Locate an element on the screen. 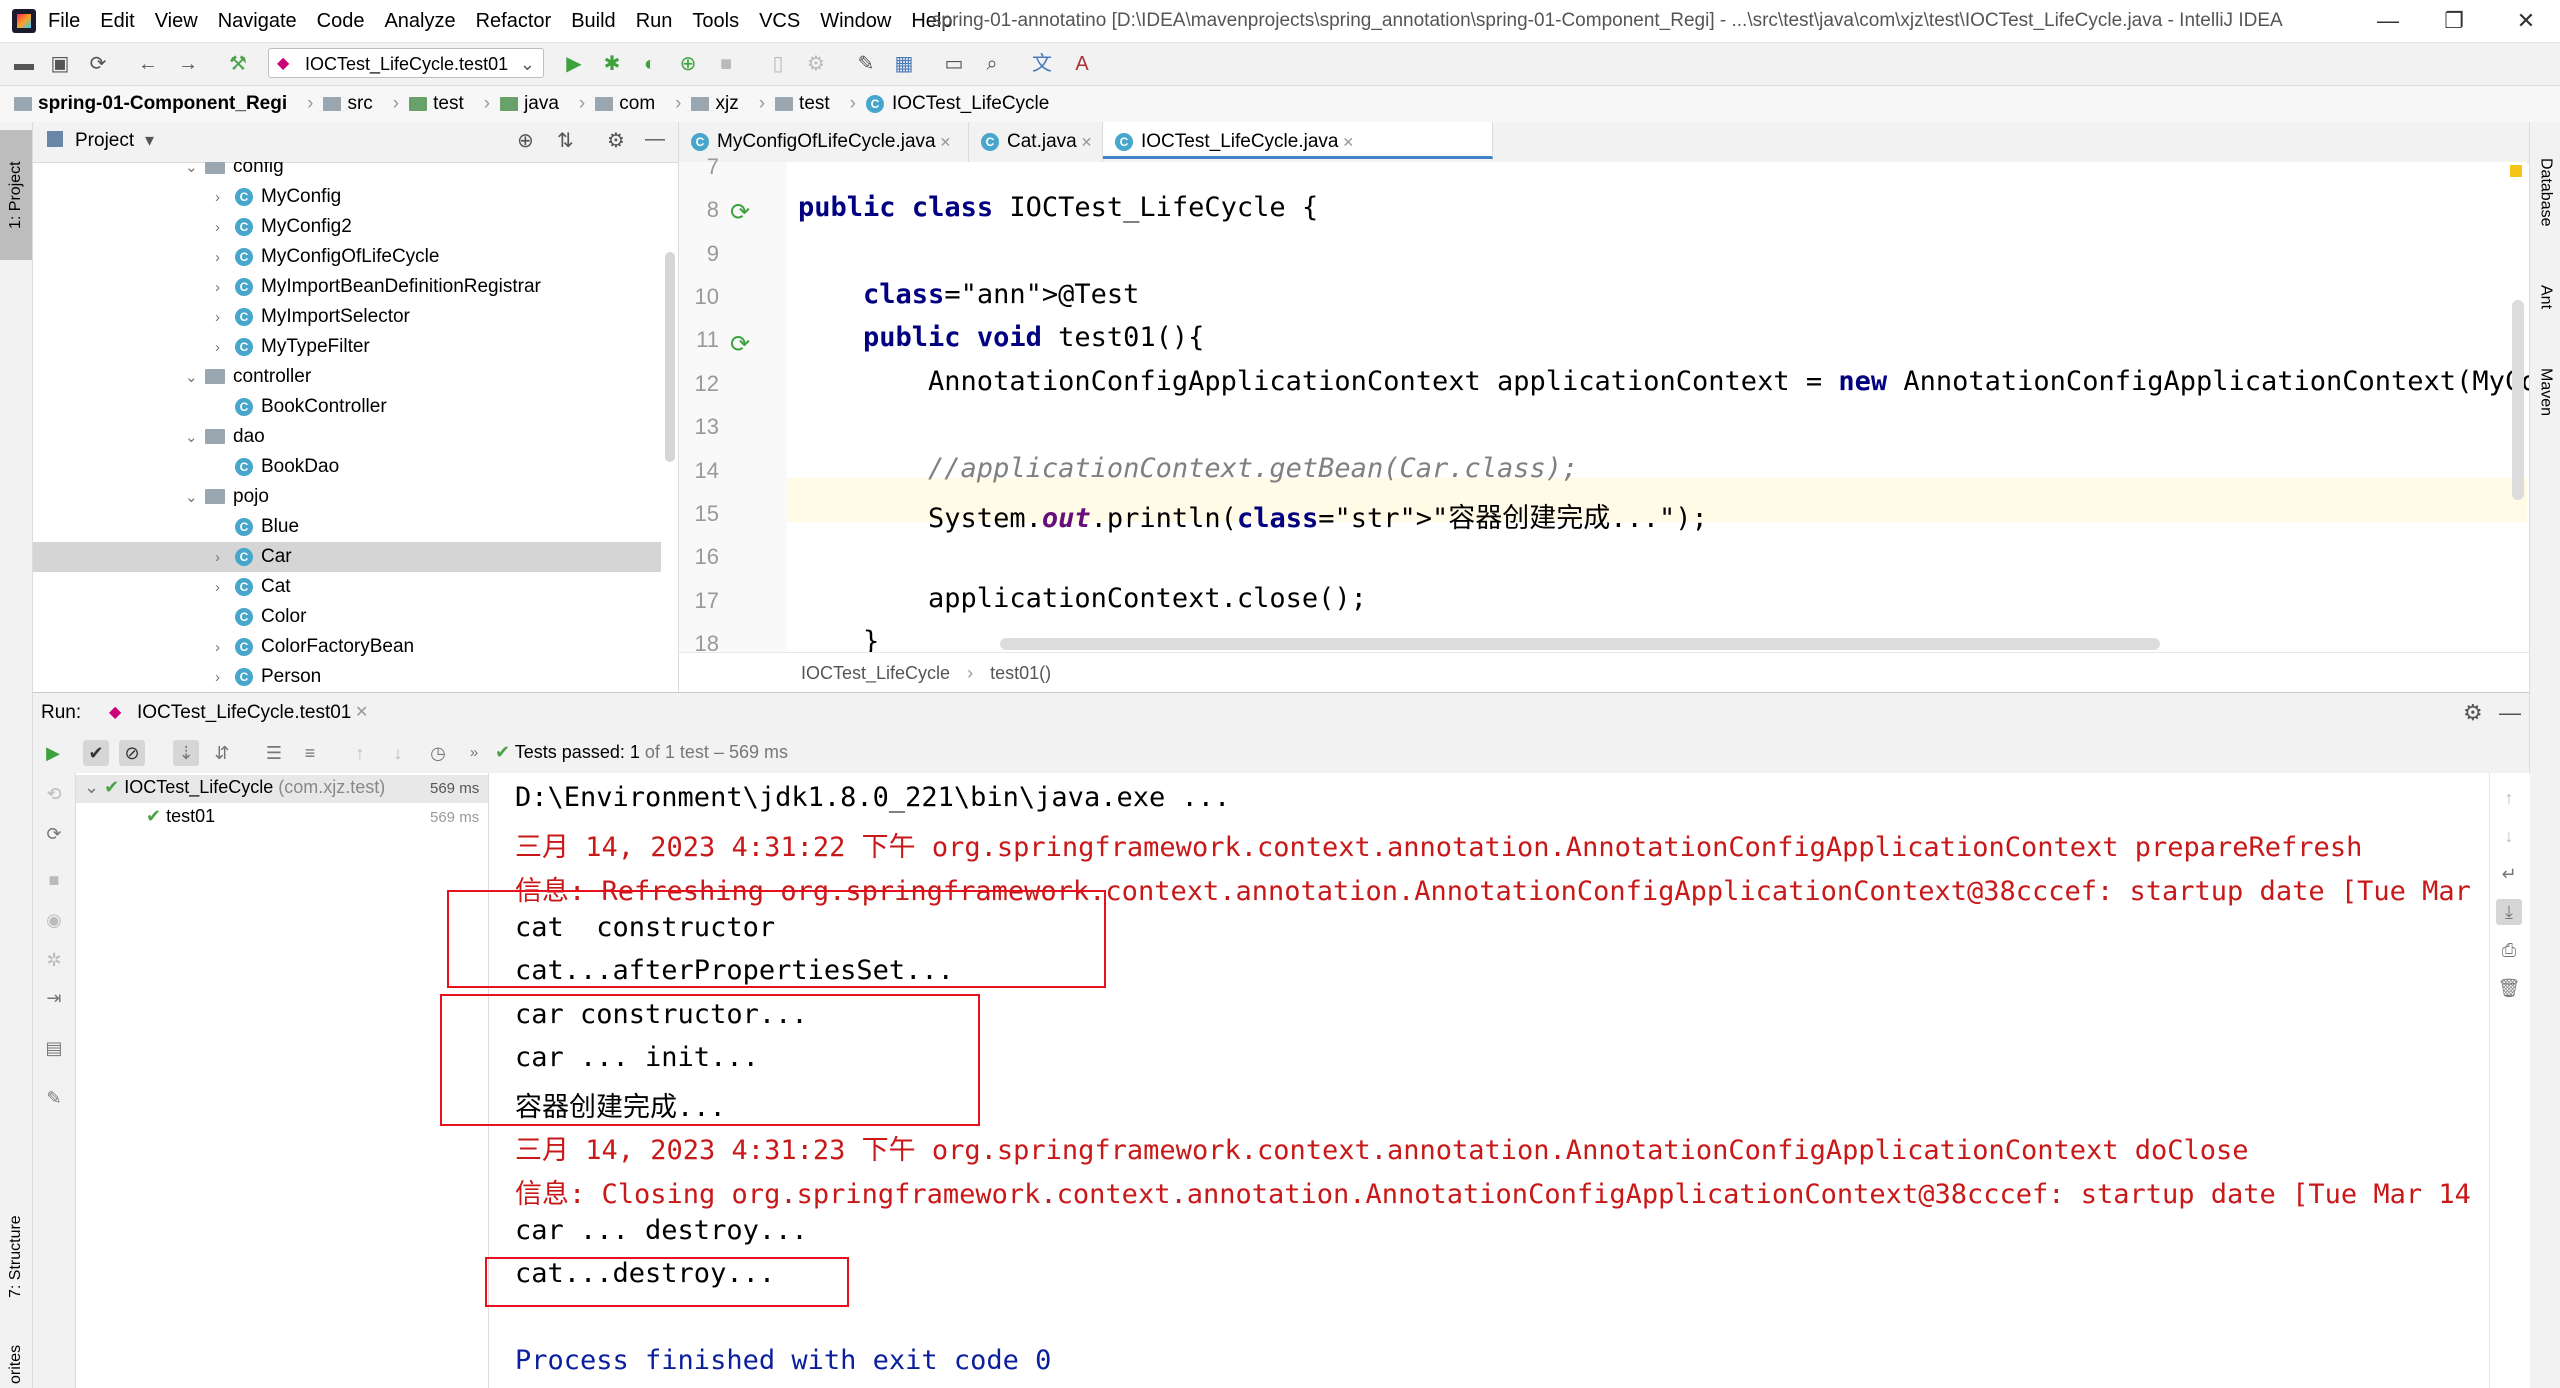 The height and width of the screenshot is (1388, 2560). sync-icon: ⟳ is located at coordinates (98, 64).